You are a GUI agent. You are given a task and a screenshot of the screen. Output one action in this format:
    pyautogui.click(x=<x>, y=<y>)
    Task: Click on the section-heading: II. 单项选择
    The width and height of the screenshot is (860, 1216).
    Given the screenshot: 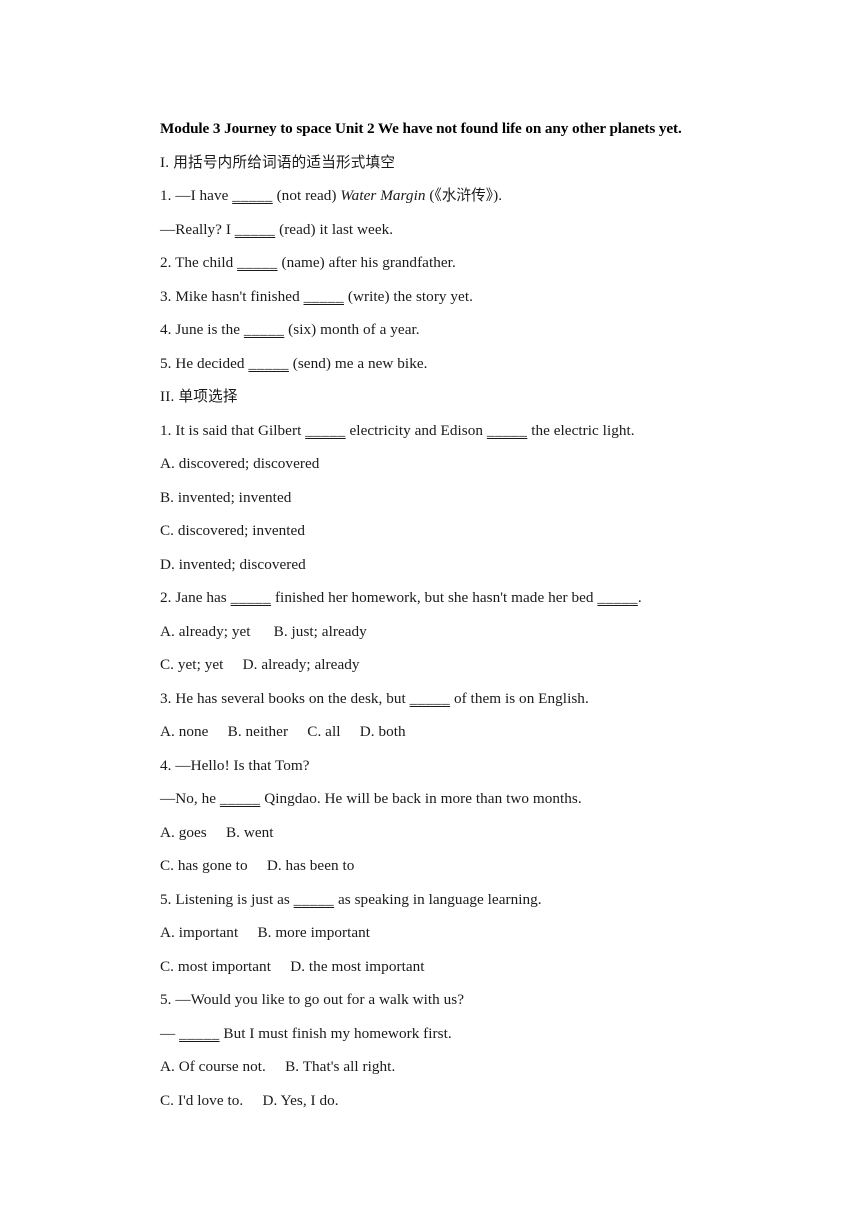 What is the action you would take?
    pyautogui.click(x=199, y=396)
    